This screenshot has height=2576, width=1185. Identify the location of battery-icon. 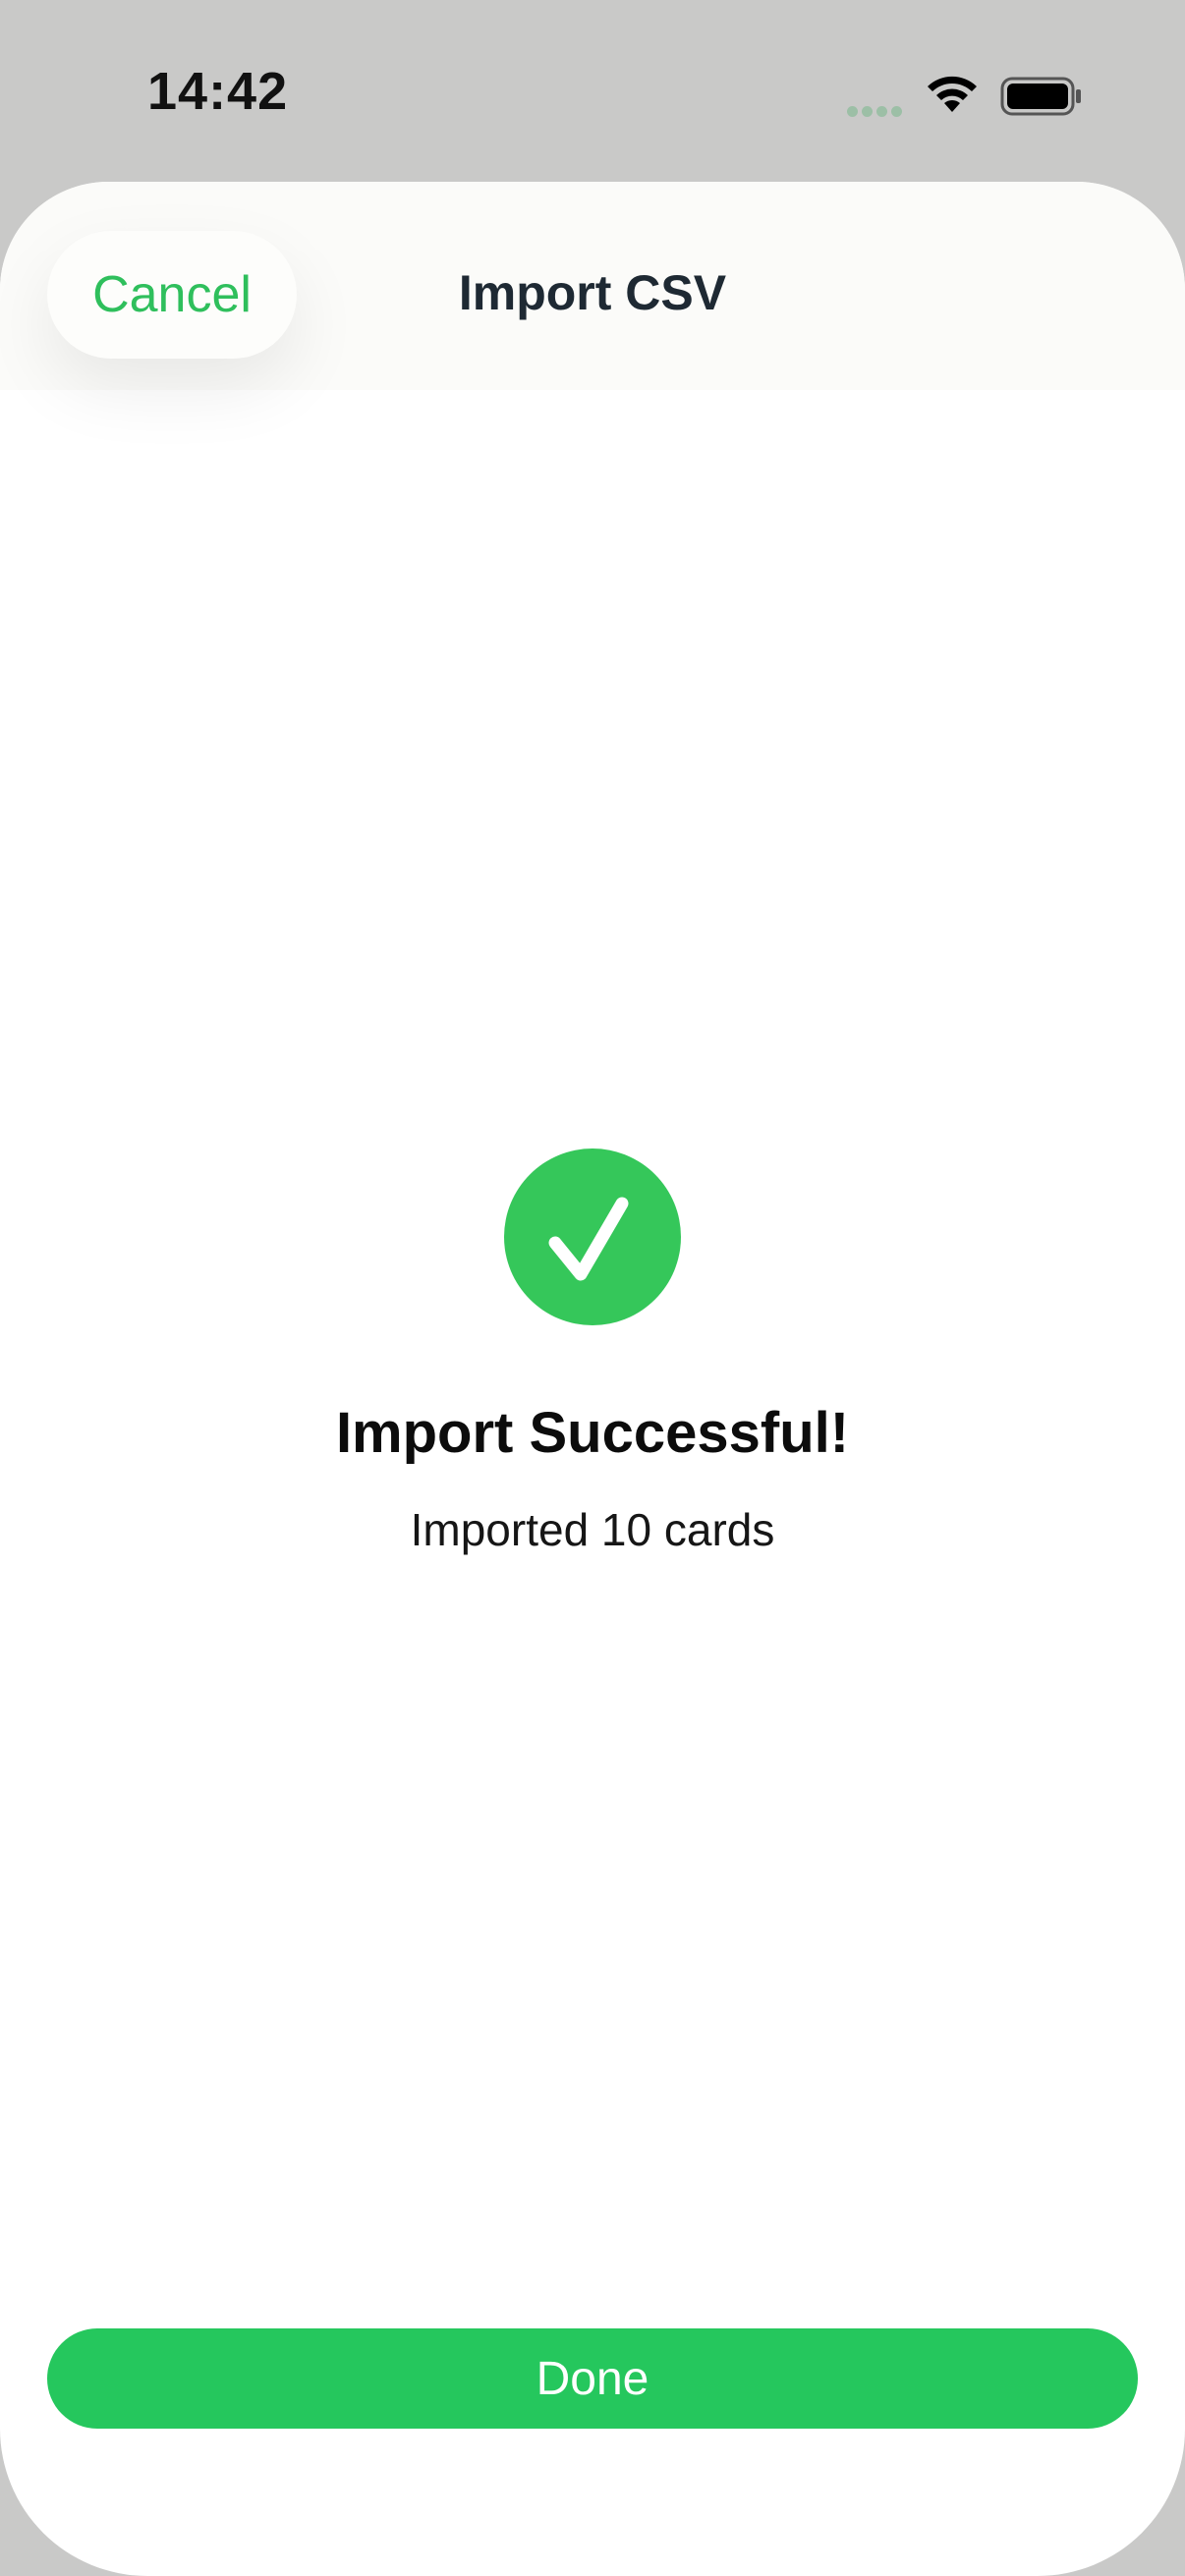
(1041, 96).